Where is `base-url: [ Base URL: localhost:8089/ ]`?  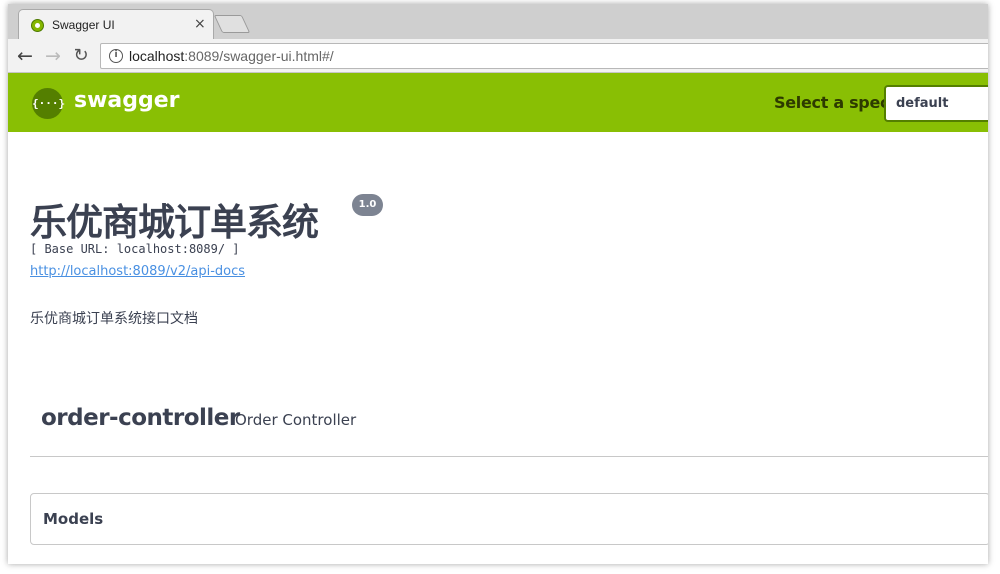
base-url: [ Base URL: localhost:8089/ ] is located at coordinates (135, 249).